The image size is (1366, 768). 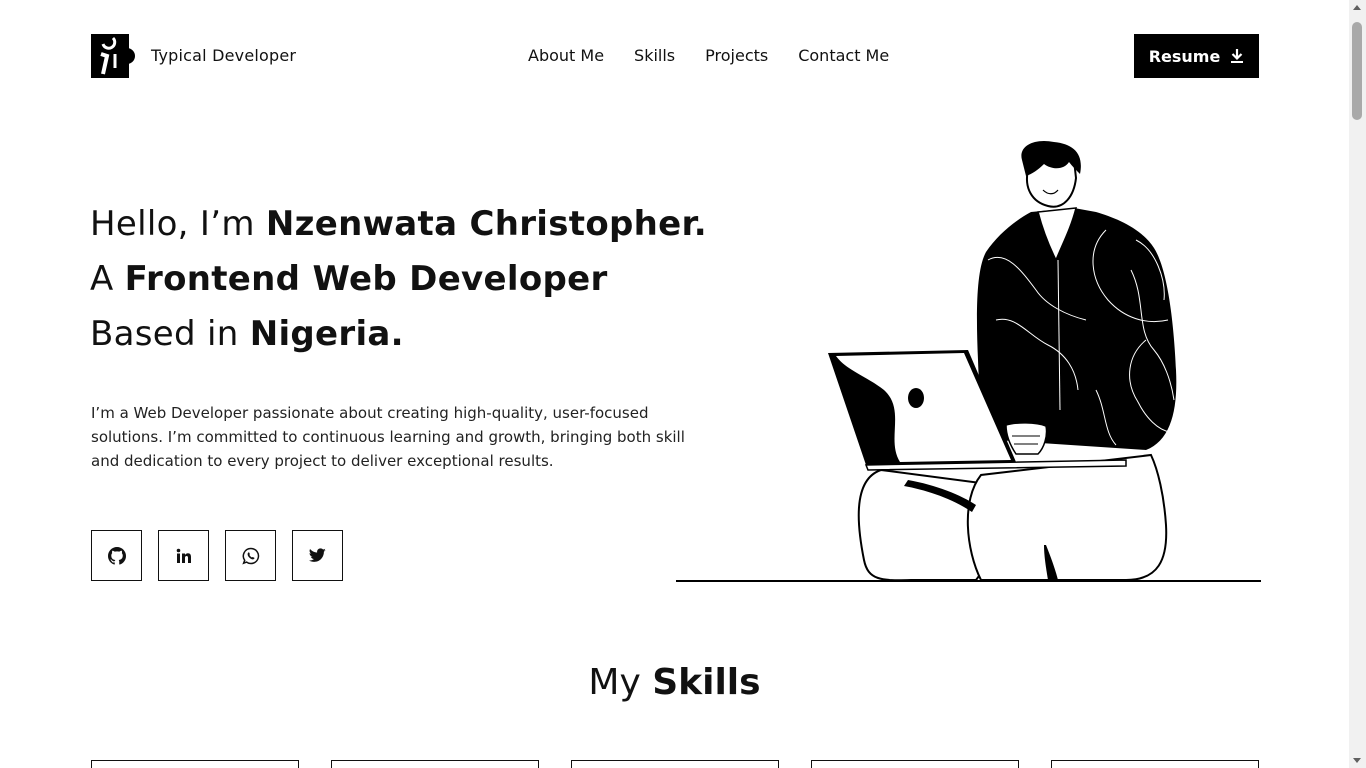 What do you see at coordinates (1357, 384) in the screenshot?
I see `vertical-scrollbar` at bounding box center [1357, 384].